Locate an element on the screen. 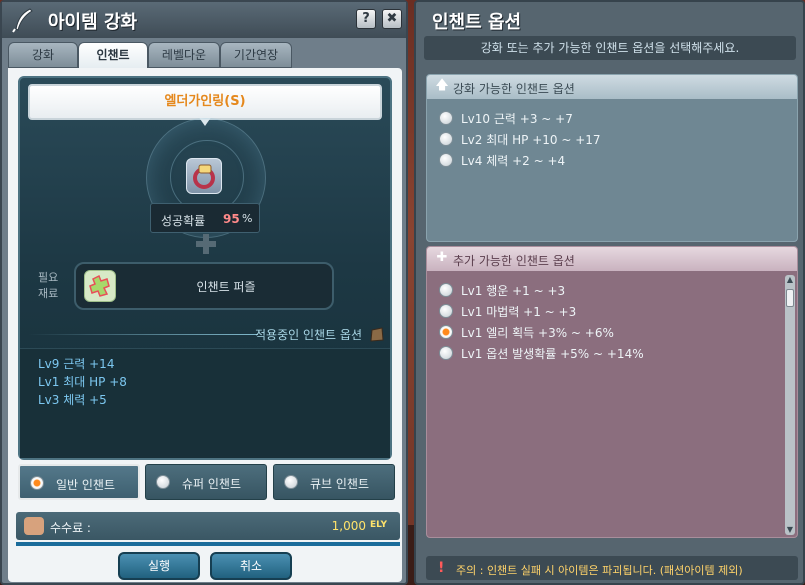 The image size is (805, 585). cube-enchant-option: 큐브 인챈트 is located at coordinates (334, 482).